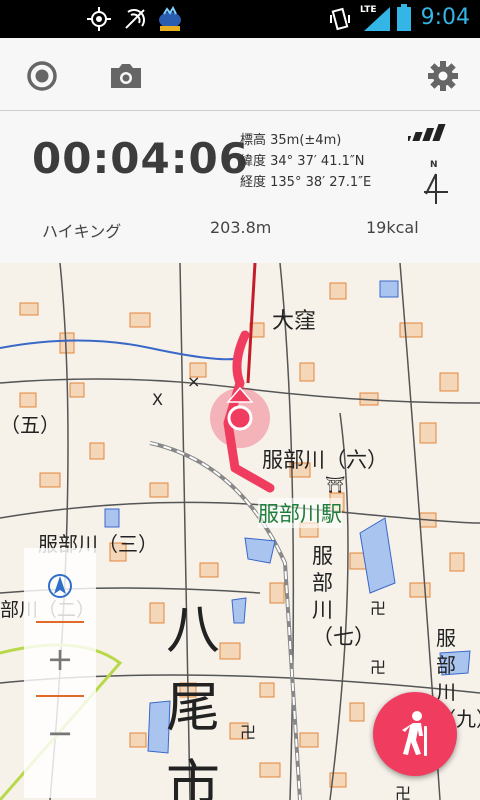 Image resolution: width=480 pixels, height=800 pixels. What do you see at coordinates (325, 460) in the screenshot?
I see `place-label-hattori-roku: 服部川（六）` at bounding box center [325, 460].